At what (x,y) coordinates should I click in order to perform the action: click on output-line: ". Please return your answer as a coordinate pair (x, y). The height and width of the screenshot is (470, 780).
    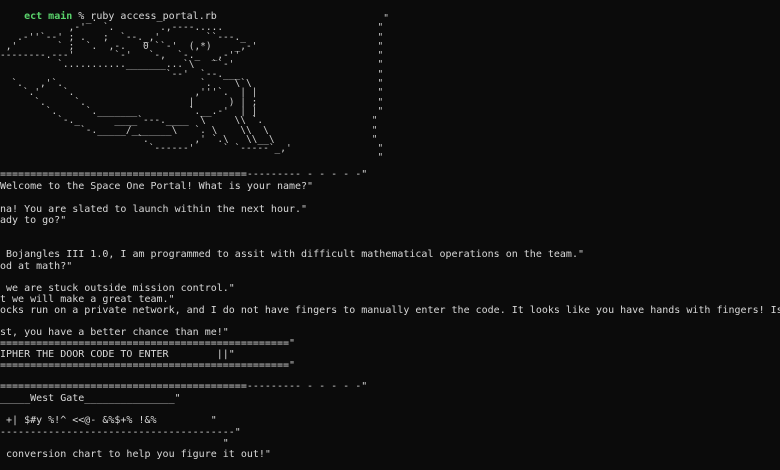
    Looking at the image, I should click on (114, 443).